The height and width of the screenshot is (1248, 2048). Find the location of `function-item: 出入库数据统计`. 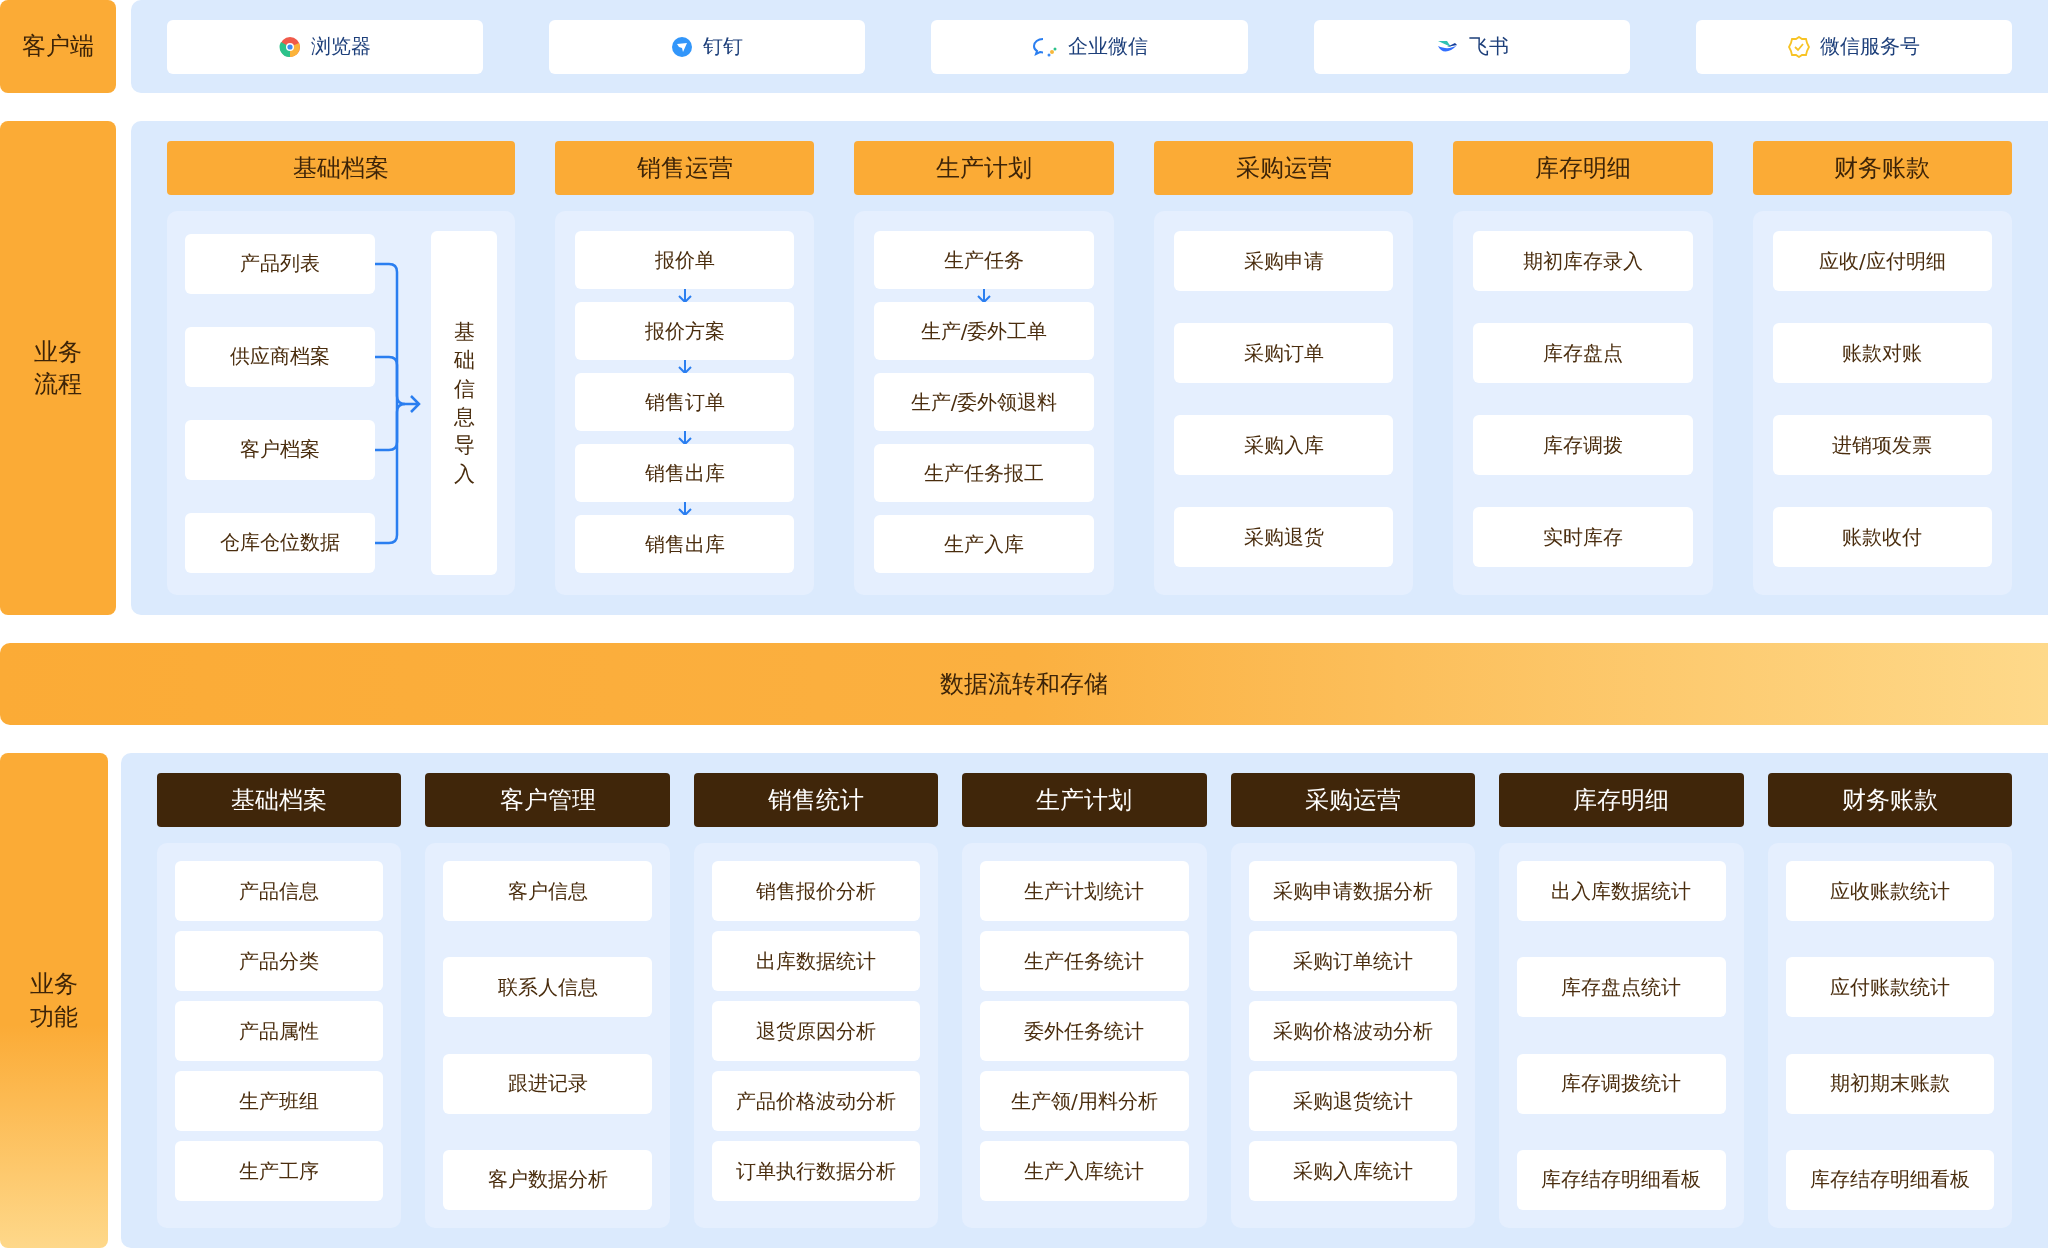

function-item: 出入库数据统计 is located at coordinates (1621, 891).